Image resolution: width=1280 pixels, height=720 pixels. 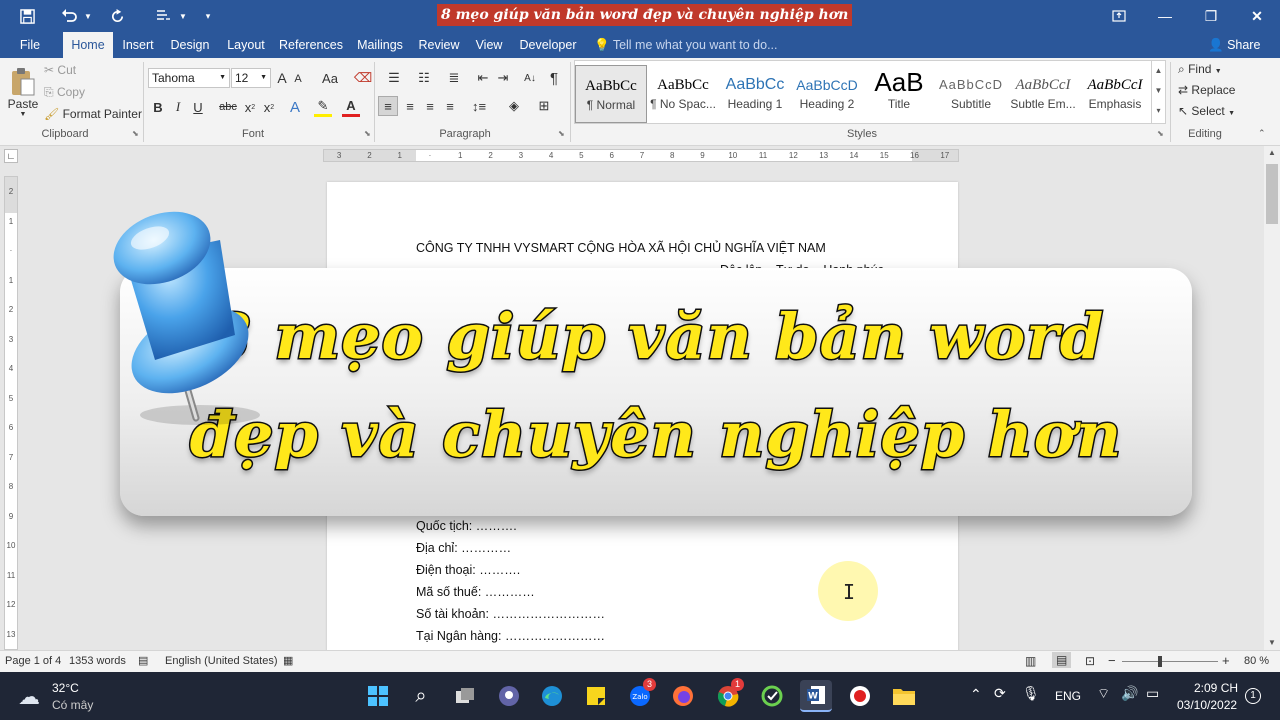 I want to click on clear-formatting-icon: ⌫, so click(x=363, y=78).